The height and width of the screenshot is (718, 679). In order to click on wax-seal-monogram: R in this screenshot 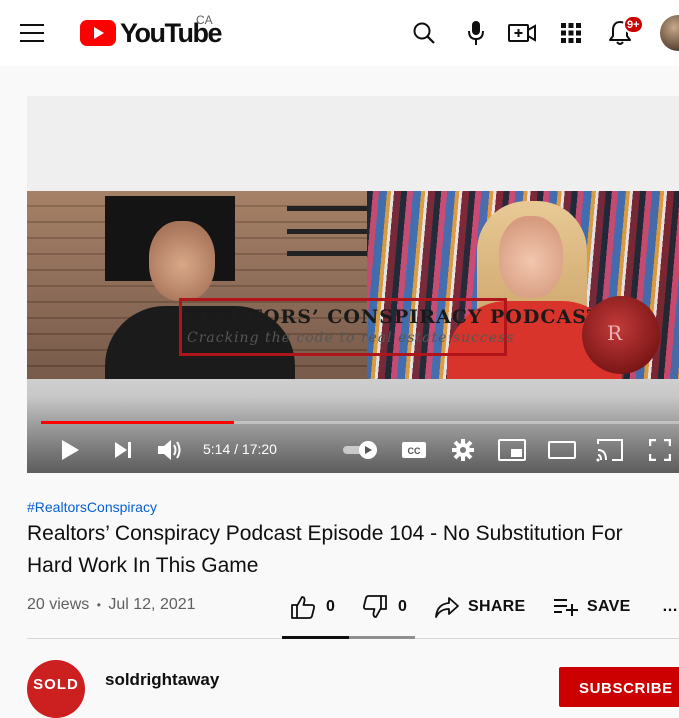, I will do `click(615, 333)`.